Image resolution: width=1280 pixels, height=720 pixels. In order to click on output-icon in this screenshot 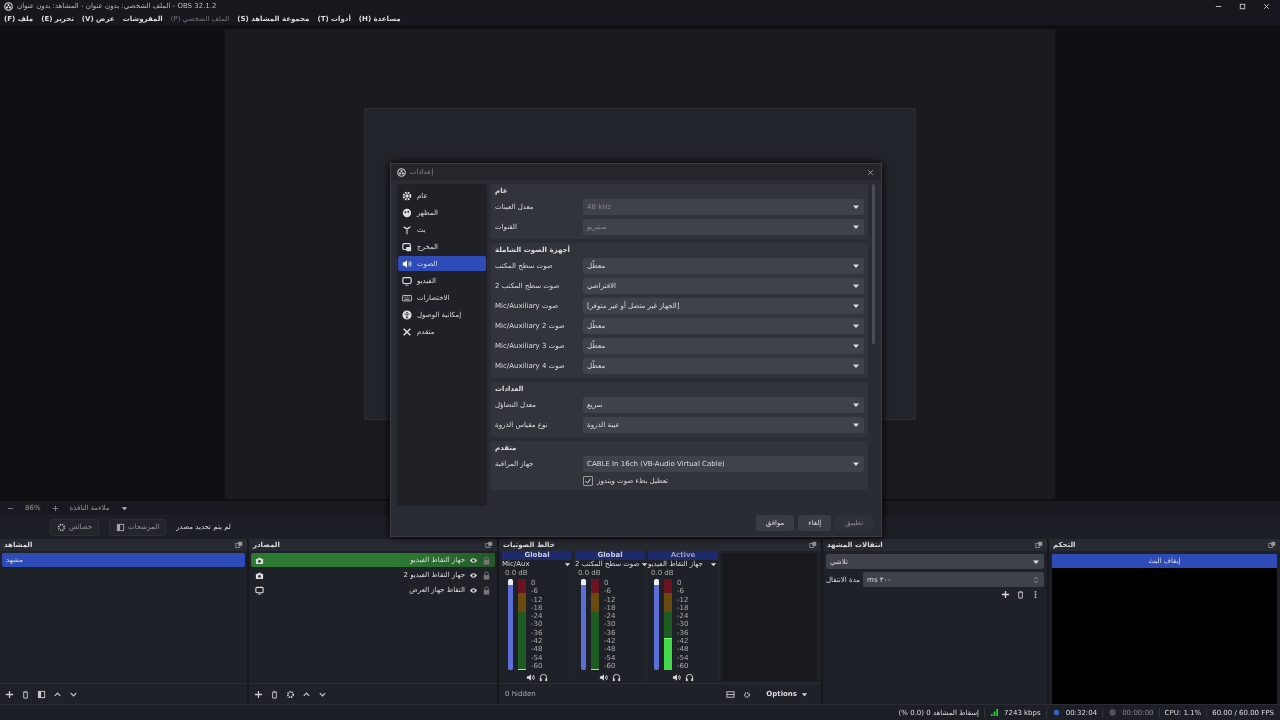, I will do `click(407, 246)`.